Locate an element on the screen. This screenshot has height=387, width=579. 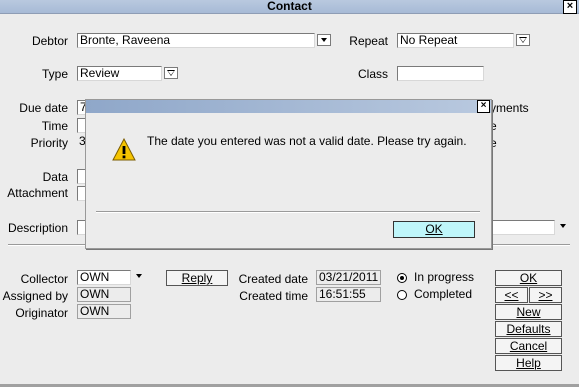
dialog-ok-label: OK is located at coordinates (434, 229).